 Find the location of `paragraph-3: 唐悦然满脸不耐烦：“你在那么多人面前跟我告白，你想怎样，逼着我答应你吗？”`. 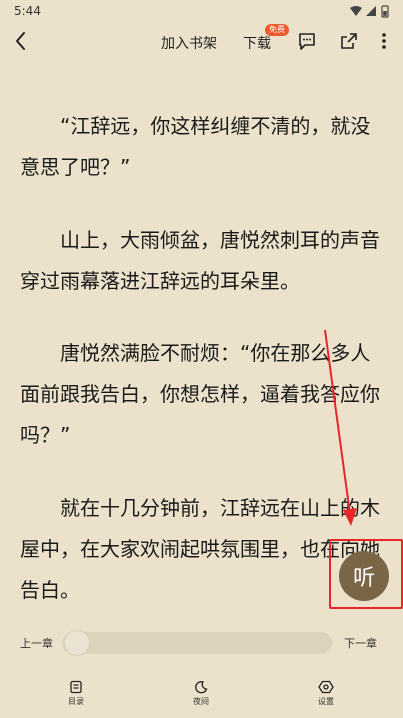

paragraph-3: 唐悦然满脸不耐烦：“你在那么多人面前跟我告白，你想怎样，逼着我答应你吗？” is located at coordinates (200, 394).